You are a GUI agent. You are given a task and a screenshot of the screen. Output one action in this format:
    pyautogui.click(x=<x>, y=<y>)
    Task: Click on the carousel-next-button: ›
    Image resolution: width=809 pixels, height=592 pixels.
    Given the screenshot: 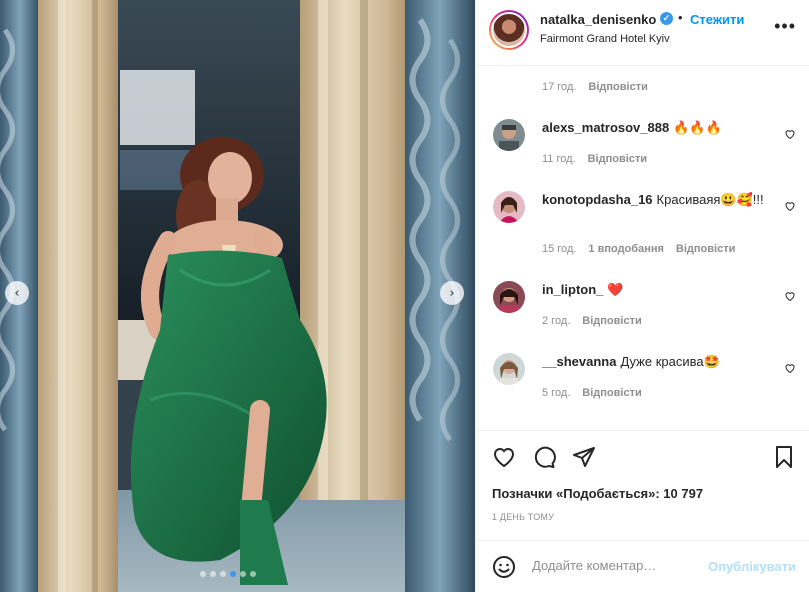 What is the action you would take?
    pyautogui.click(x=452, y=293)
    